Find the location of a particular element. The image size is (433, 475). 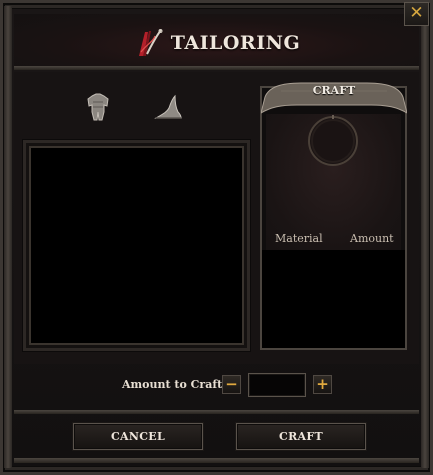

increase-amount-button: + is located at coordinates (322, 384).